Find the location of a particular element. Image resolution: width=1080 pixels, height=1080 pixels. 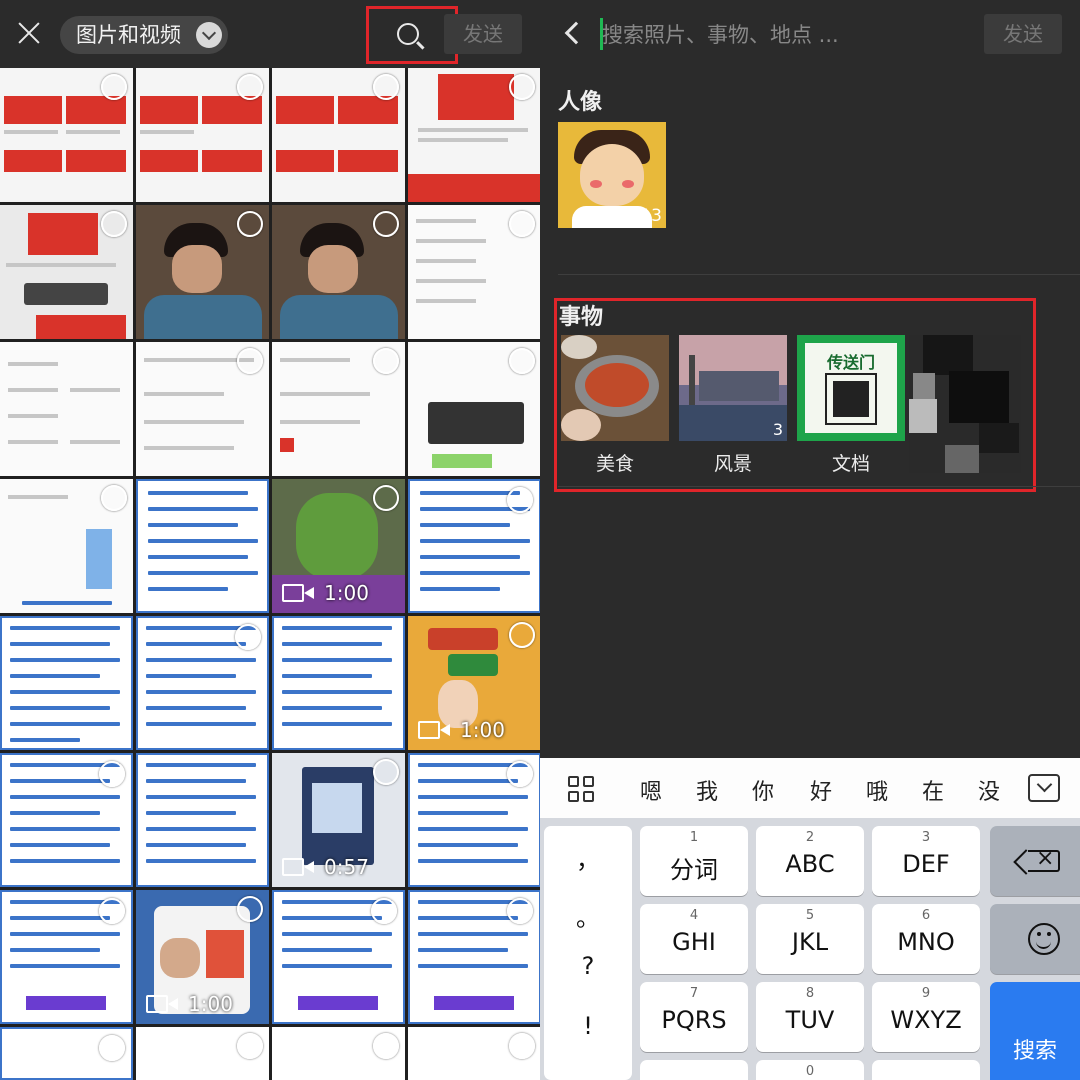

section-divider is located at coordinates (819, 486).